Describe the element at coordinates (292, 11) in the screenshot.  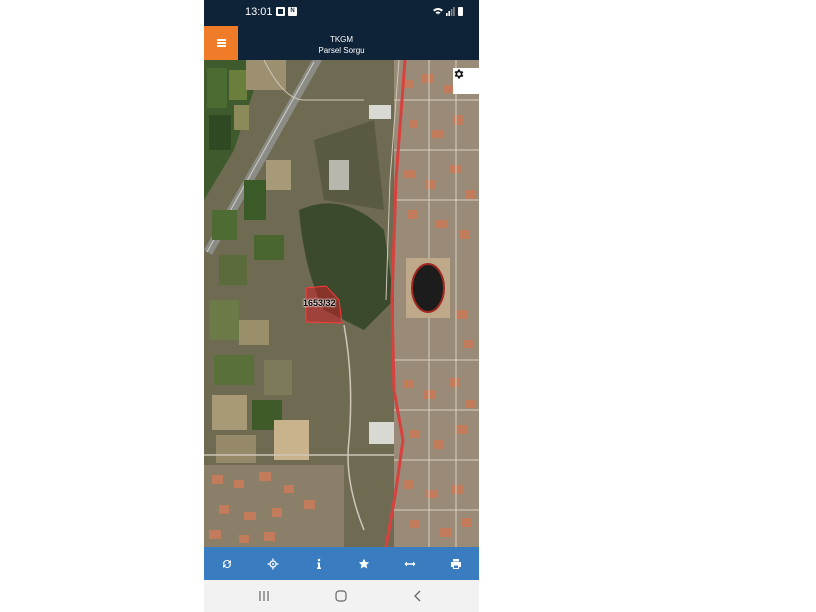
I see `nd-icon: N` at that location.